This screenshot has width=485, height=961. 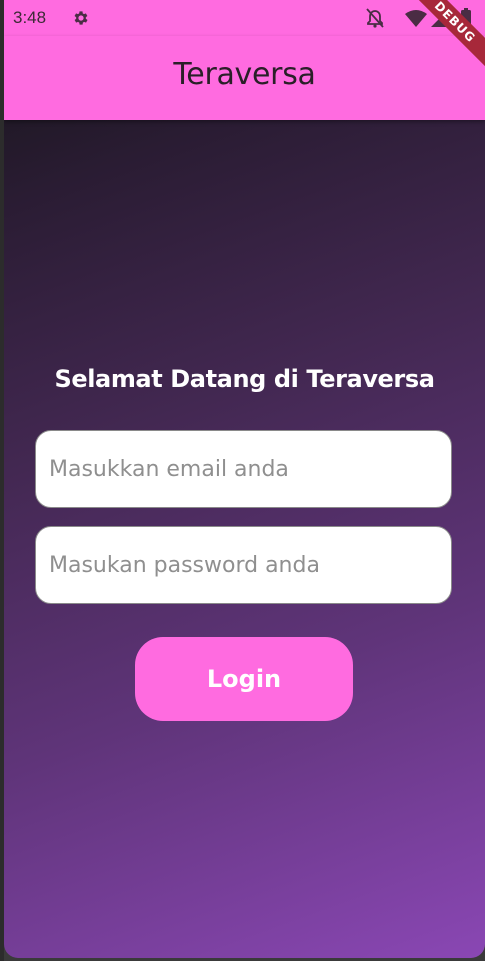 I want to click on status-bar: 3:48, so click(x=244, y=18).